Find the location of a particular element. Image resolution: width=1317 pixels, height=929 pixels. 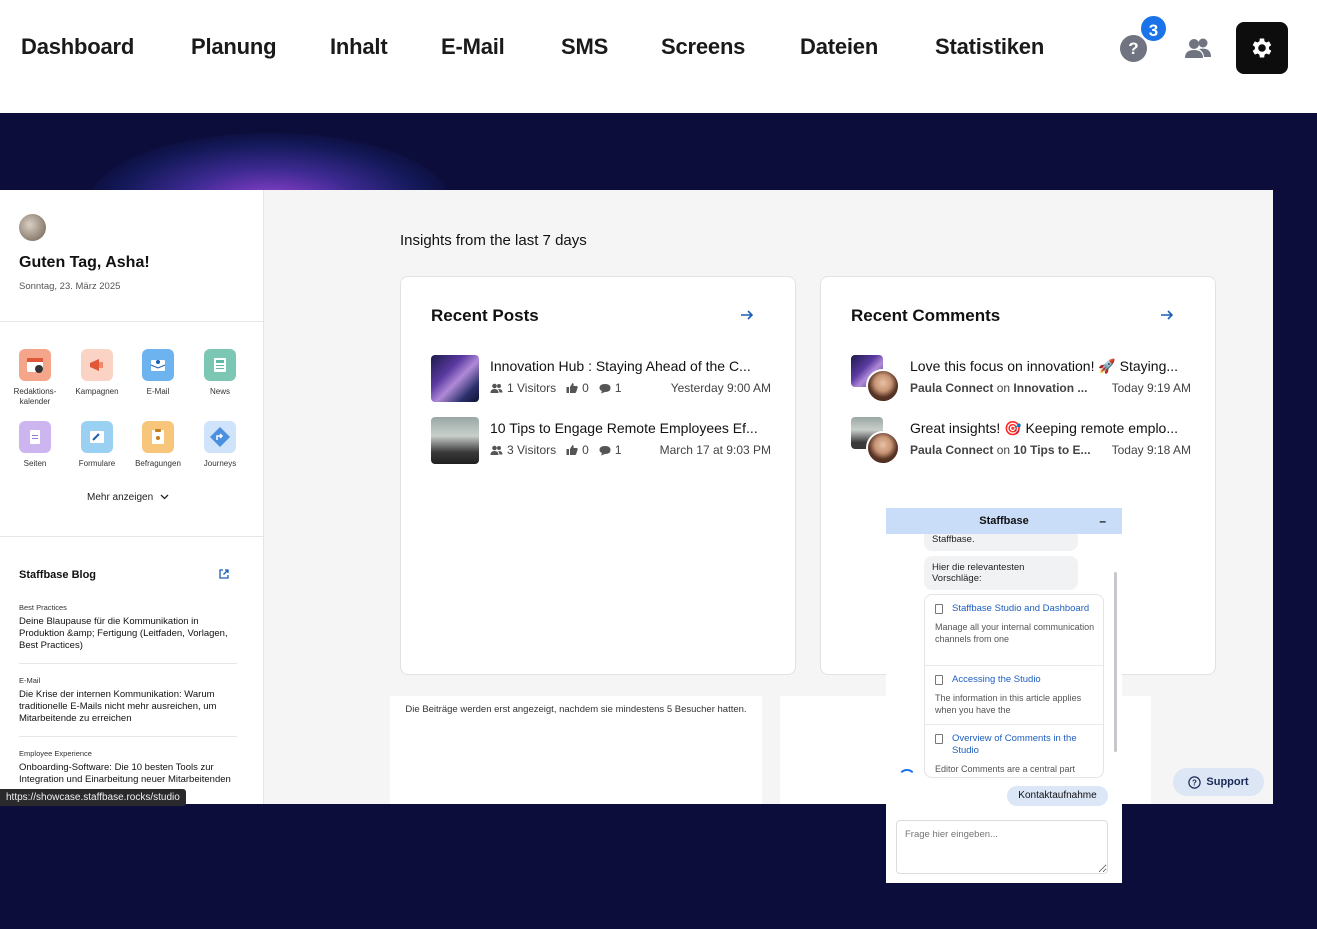

megaphone-icon is located at coordinates (97, 365).